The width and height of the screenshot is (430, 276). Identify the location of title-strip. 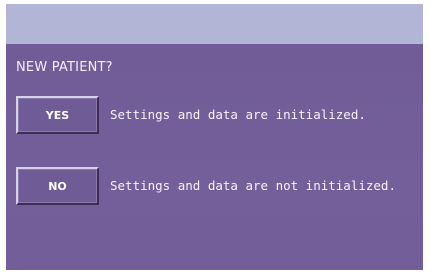
(214, 24).